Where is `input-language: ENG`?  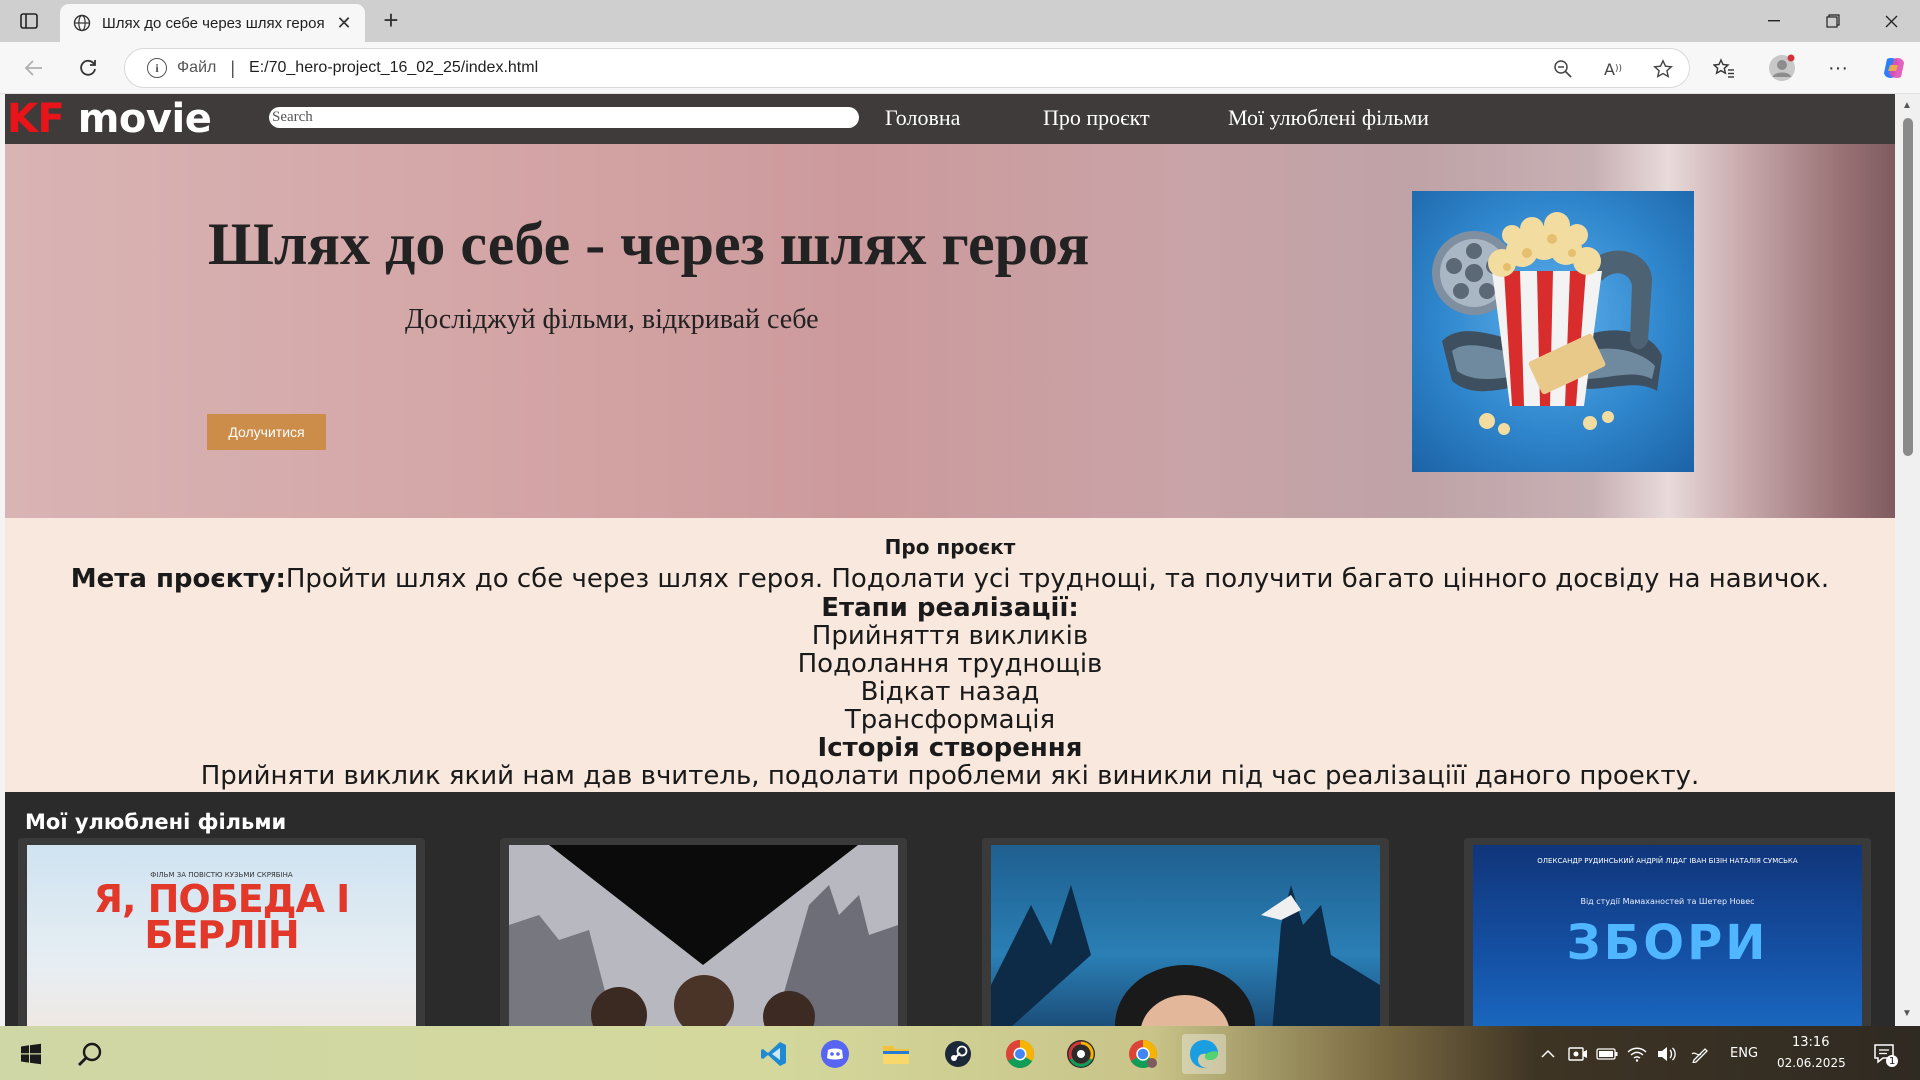 input-language: ENG is located at coordinates (1744, 1053).